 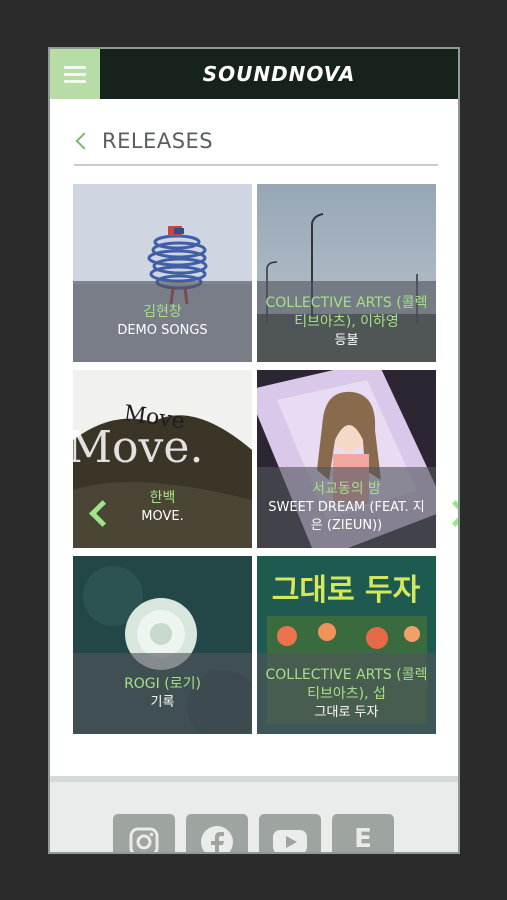 I want to click on top-bar: SOUNDNOVA, so click(x=254, y=74).